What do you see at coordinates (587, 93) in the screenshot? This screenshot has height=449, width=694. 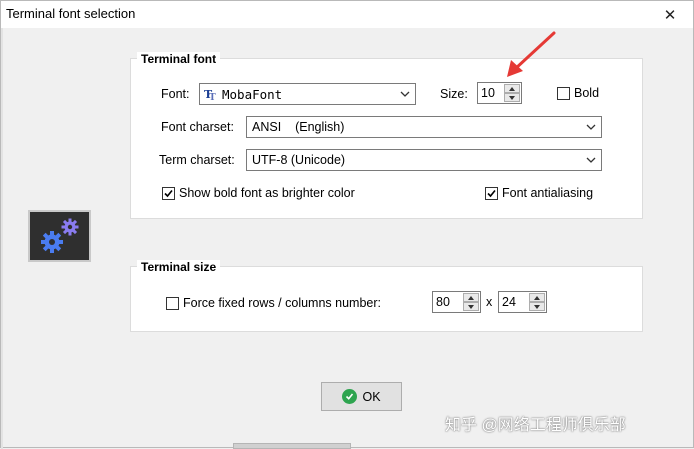 I see `bold-checkbox-label: Bold` at bounding box center [587, 93].